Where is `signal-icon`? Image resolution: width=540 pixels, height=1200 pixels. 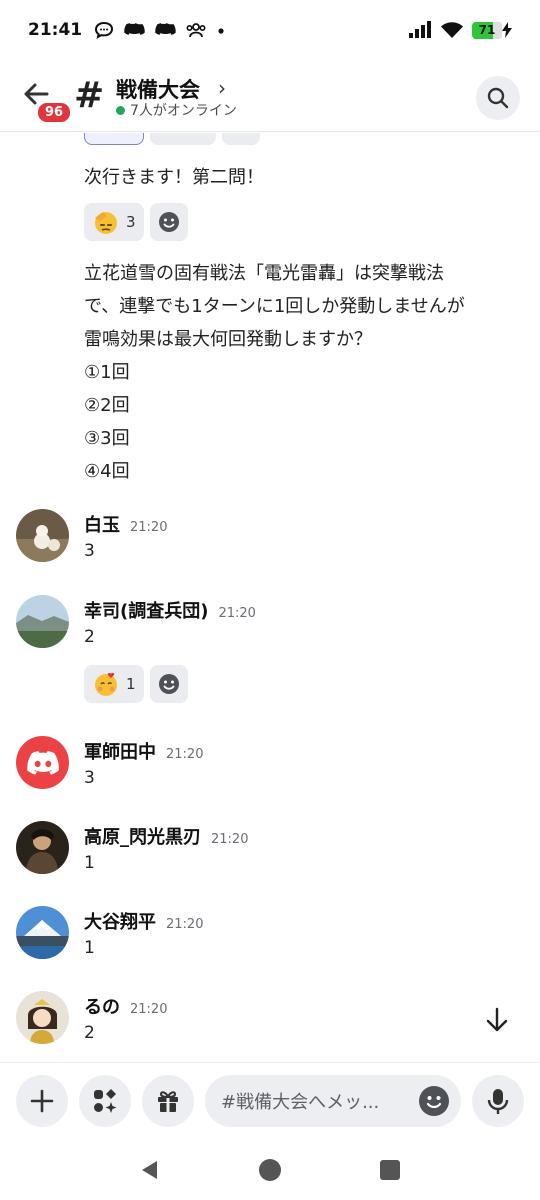
signal-icon is located at coordinates (420, 29).